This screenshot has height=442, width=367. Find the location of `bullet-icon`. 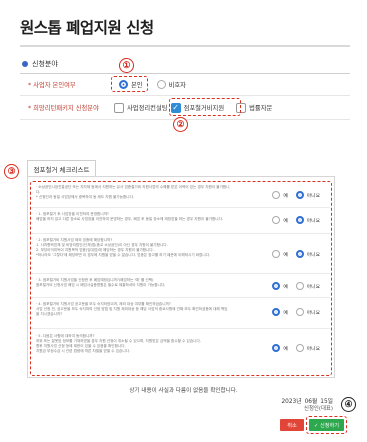

bullet-icon is located at coordinates (25, 64).